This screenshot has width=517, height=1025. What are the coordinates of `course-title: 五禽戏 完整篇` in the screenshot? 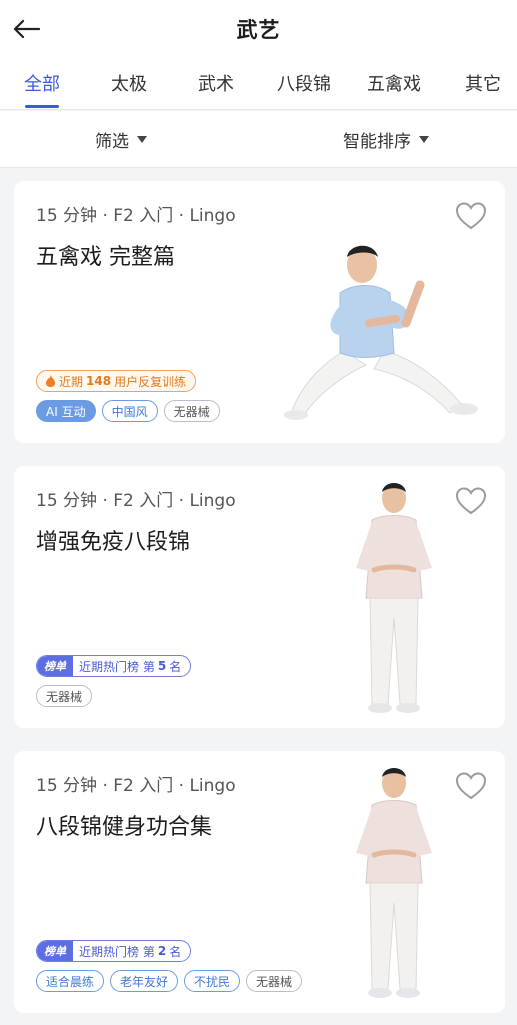 It's located at (105, 257).